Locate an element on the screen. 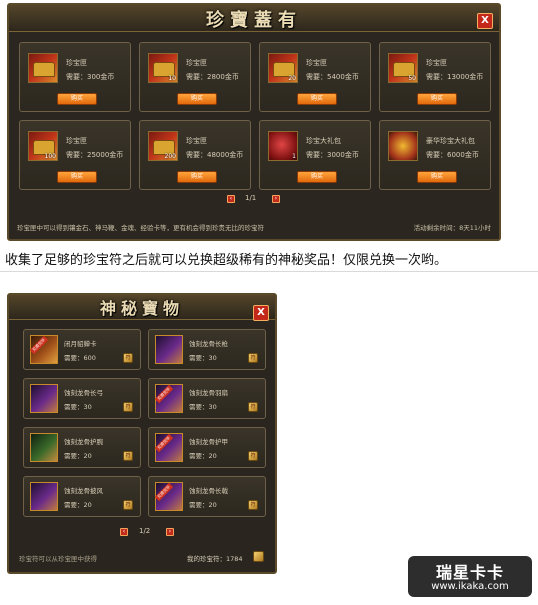 This screenshot has width=538, height=605. panel-title: 神秘寶物 is located at coordinates (141, 308).